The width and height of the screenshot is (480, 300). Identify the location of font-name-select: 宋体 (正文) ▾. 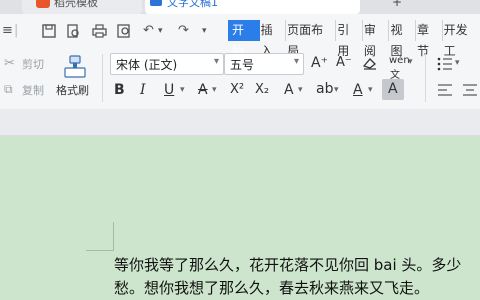
(167, 64).